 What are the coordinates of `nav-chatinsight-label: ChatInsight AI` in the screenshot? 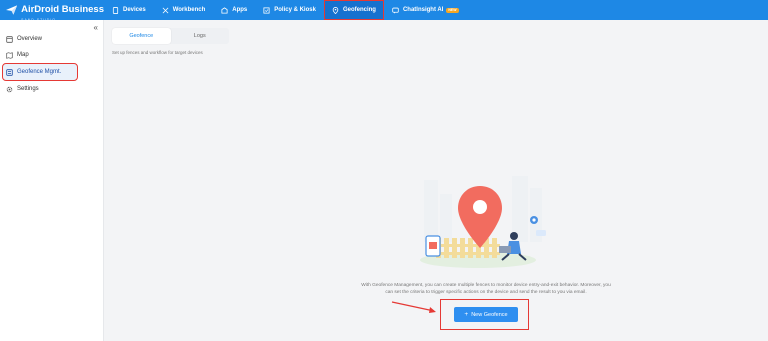 It's located at (423, 10).